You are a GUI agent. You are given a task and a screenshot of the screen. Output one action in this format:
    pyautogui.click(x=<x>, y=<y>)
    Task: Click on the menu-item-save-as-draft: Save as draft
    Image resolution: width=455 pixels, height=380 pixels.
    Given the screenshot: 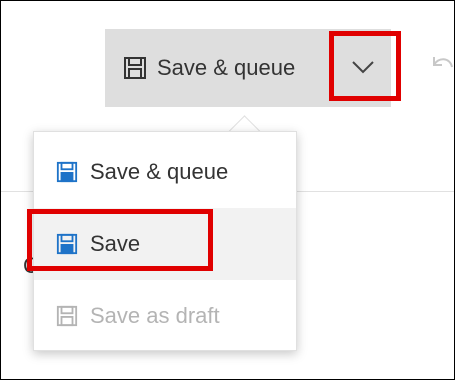 What is the action you would take?
    pyautogui.click(x=165, y=316)
    